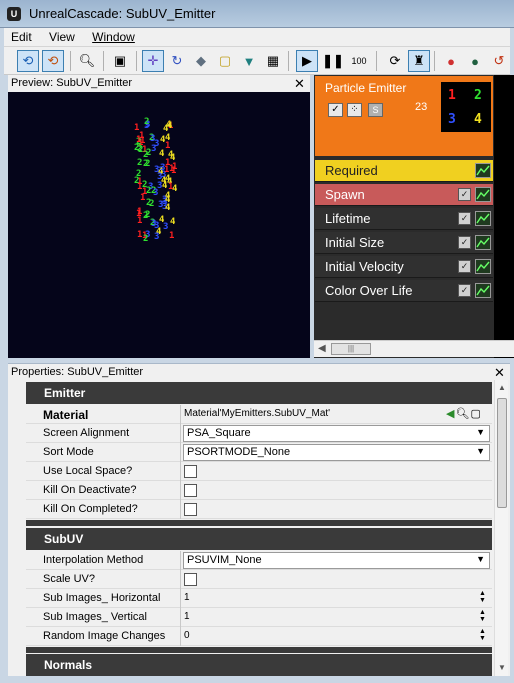  I want to click on emitter-name: Particle Emitter, so click(366, 88).